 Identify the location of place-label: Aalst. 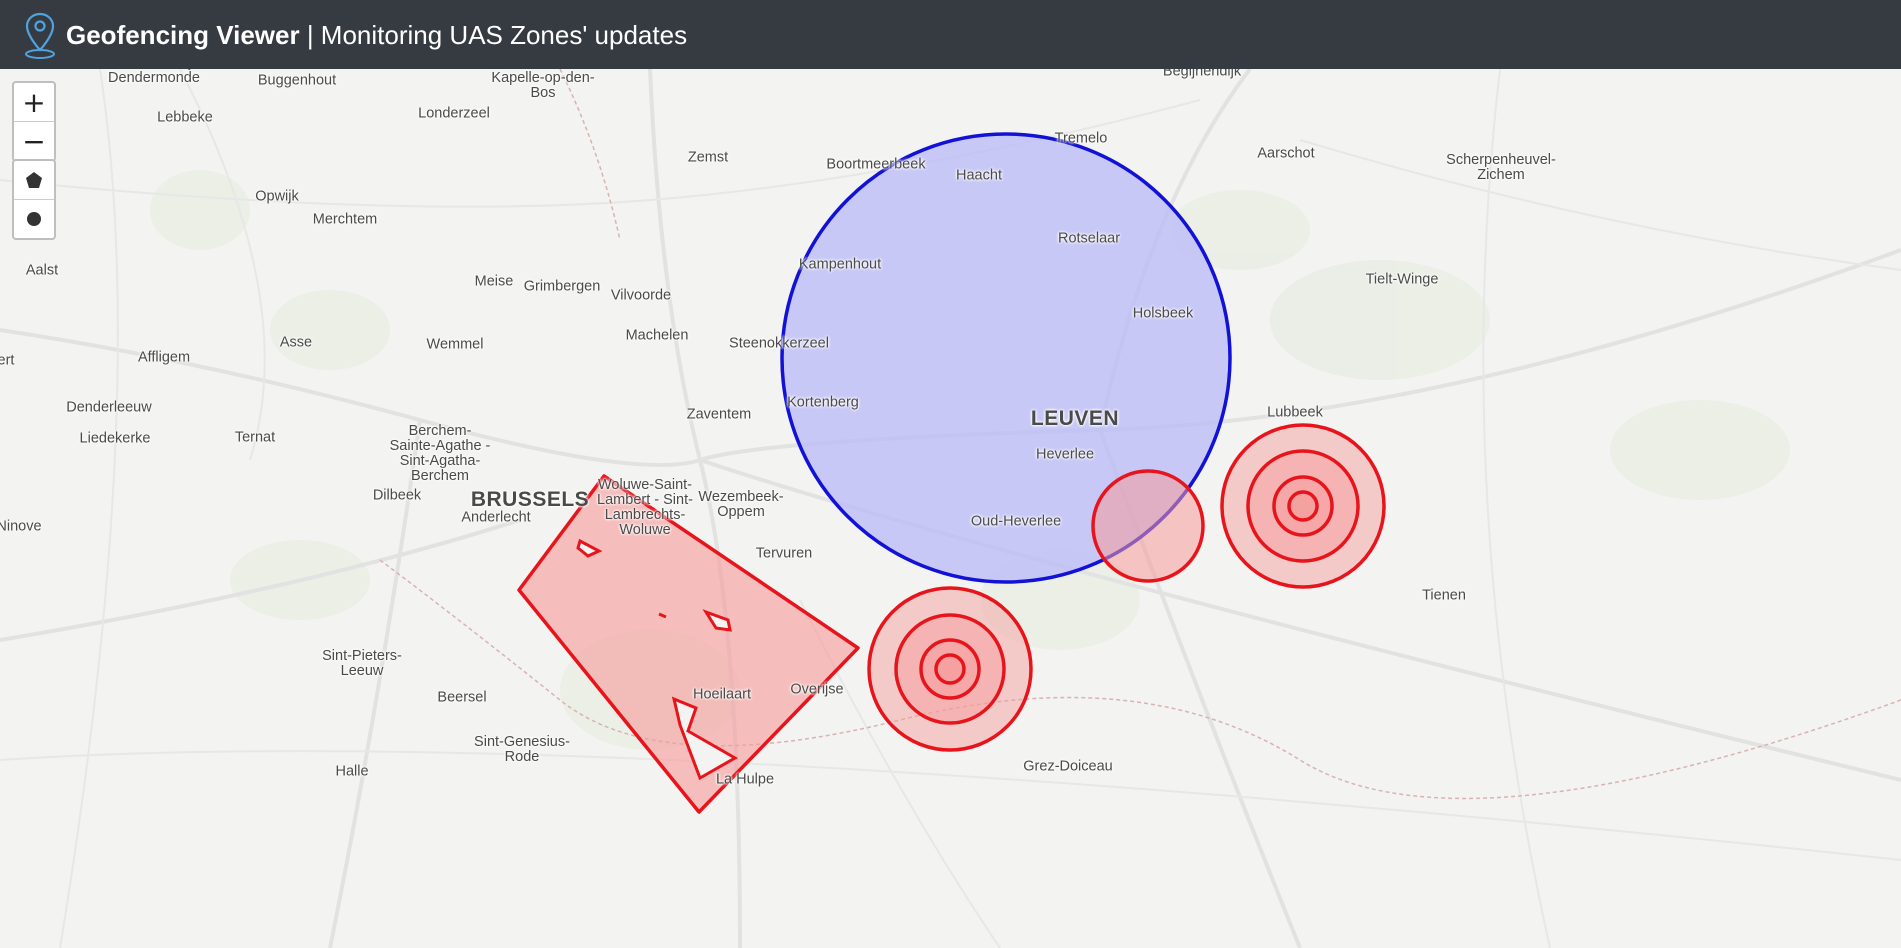
(42, 270).